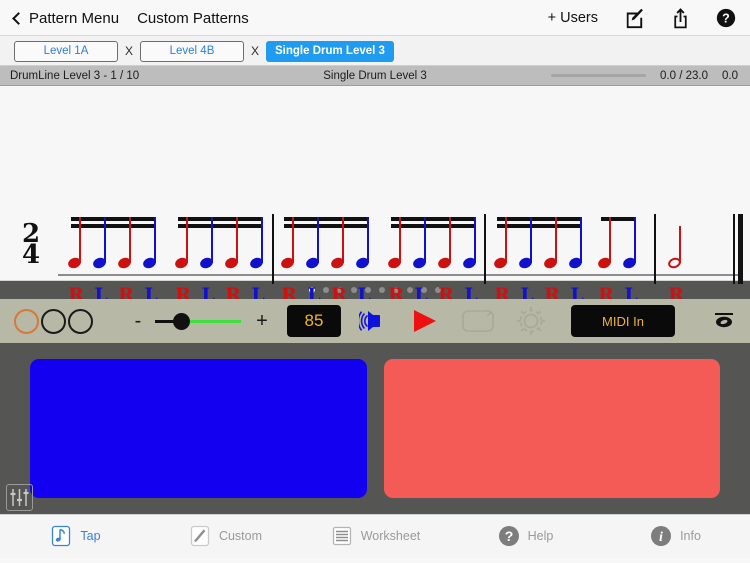 The height and width of the screenshot is (563, 750). Describe the element at coordinates (690, 536) in the screenshot. I see `tab-info-label: Info` at that location.